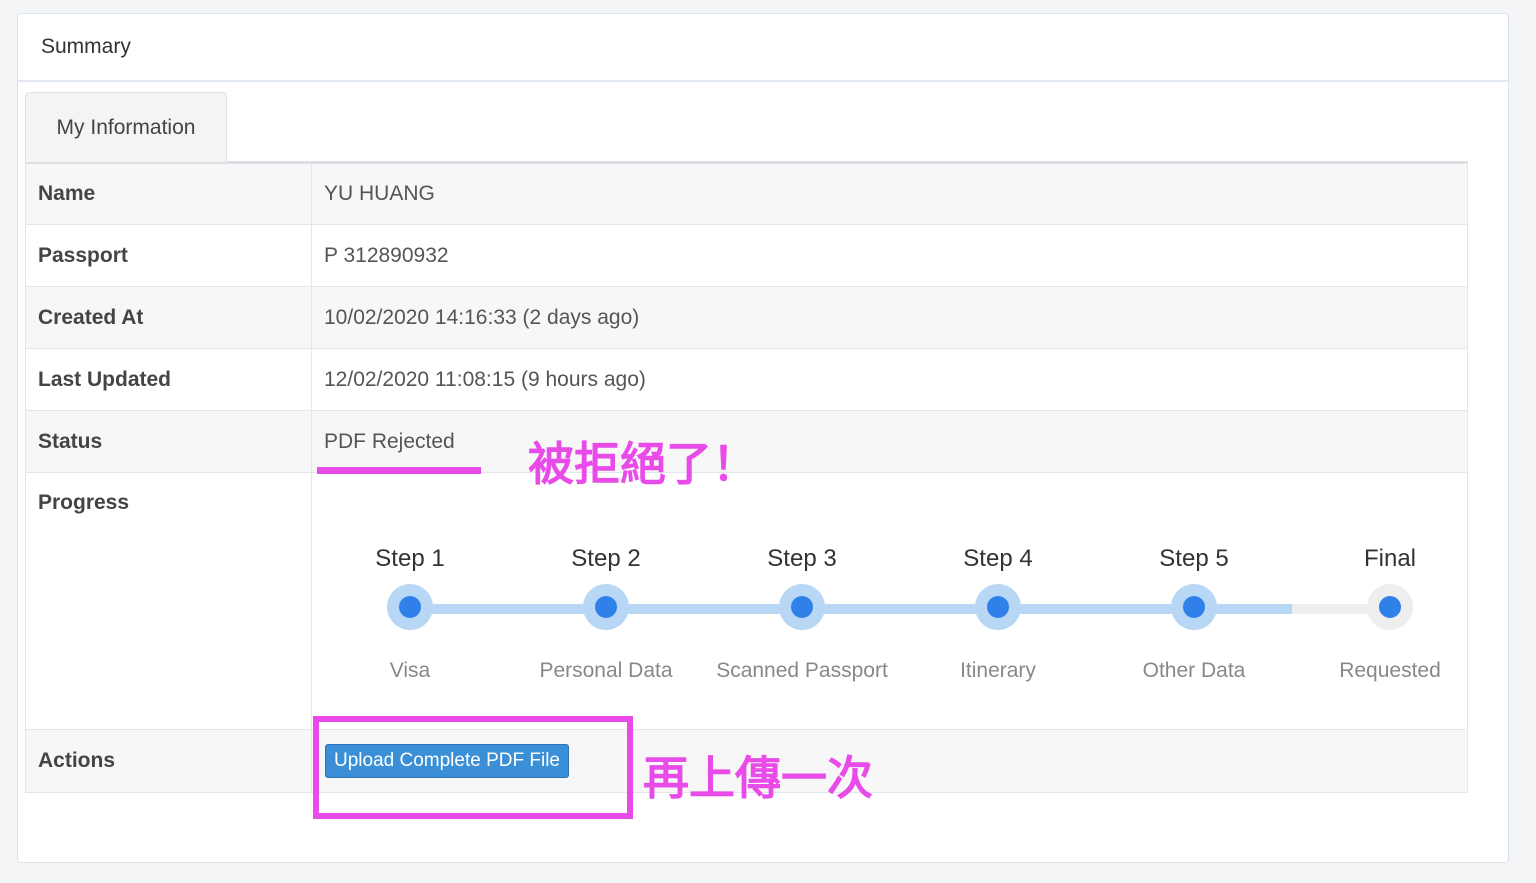  I want to click on row-label-progress: Progress, so click(168, 601).